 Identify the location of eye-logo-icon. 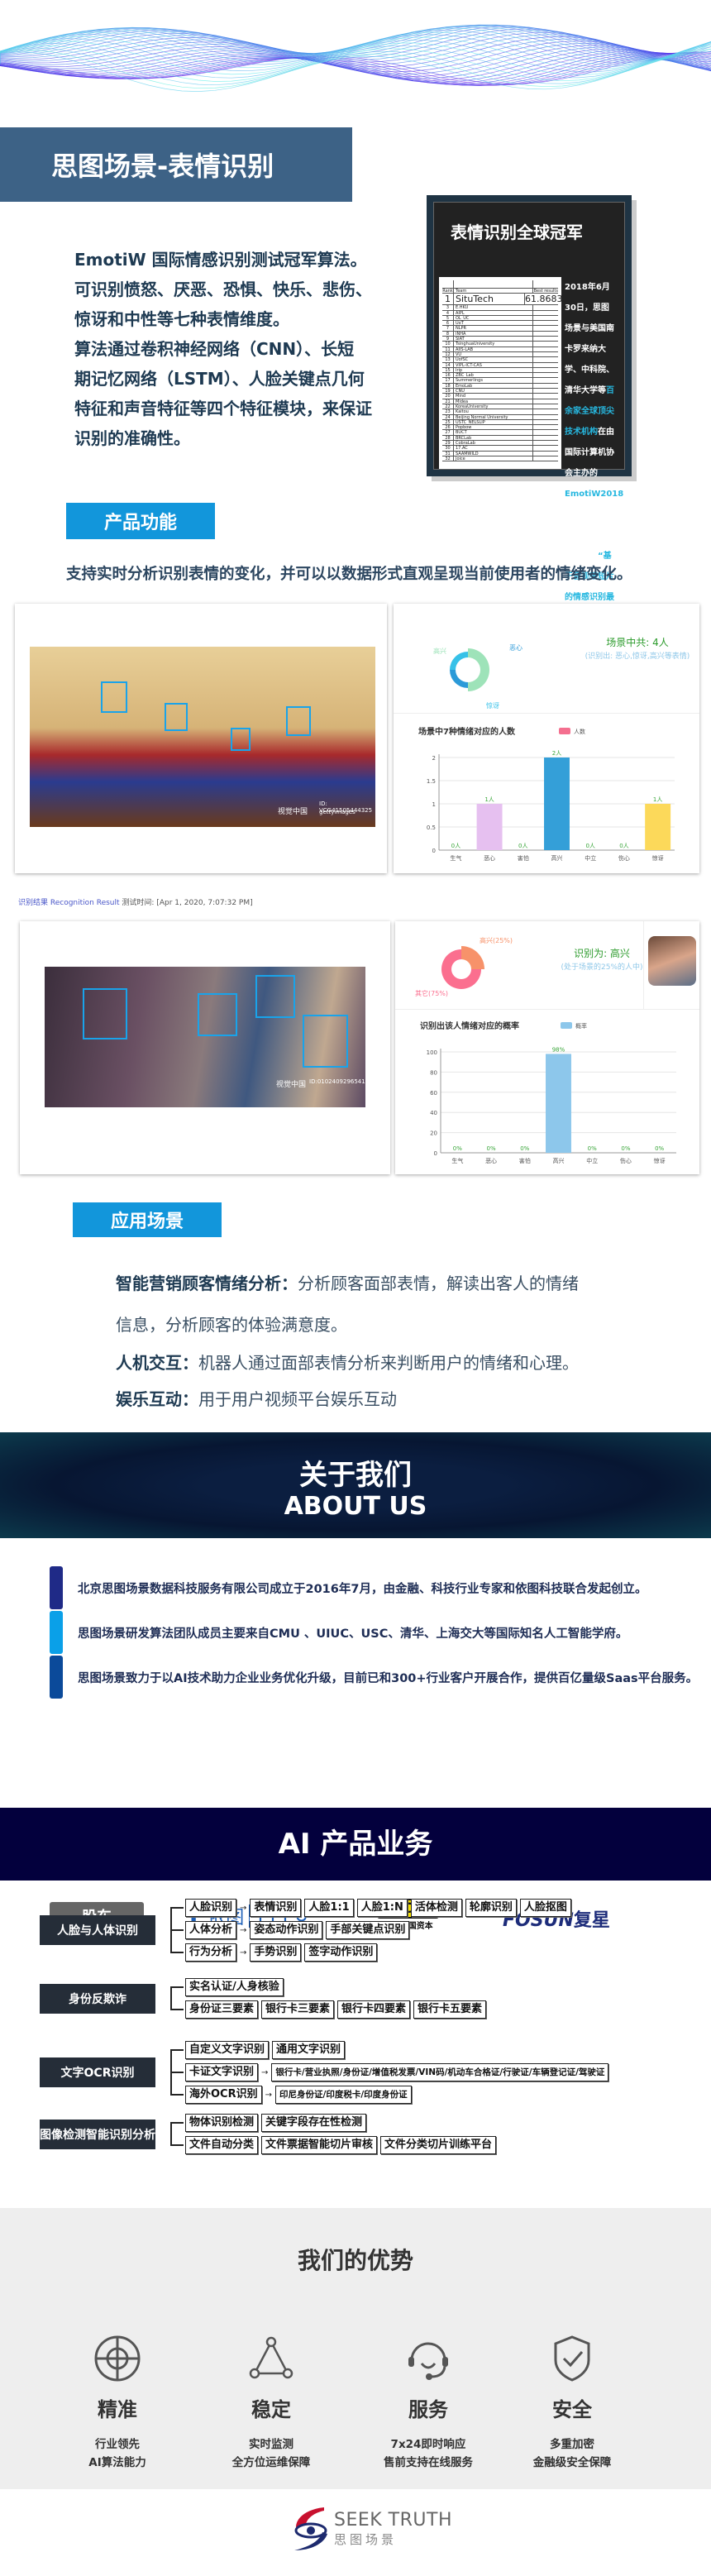
(310, 2528).